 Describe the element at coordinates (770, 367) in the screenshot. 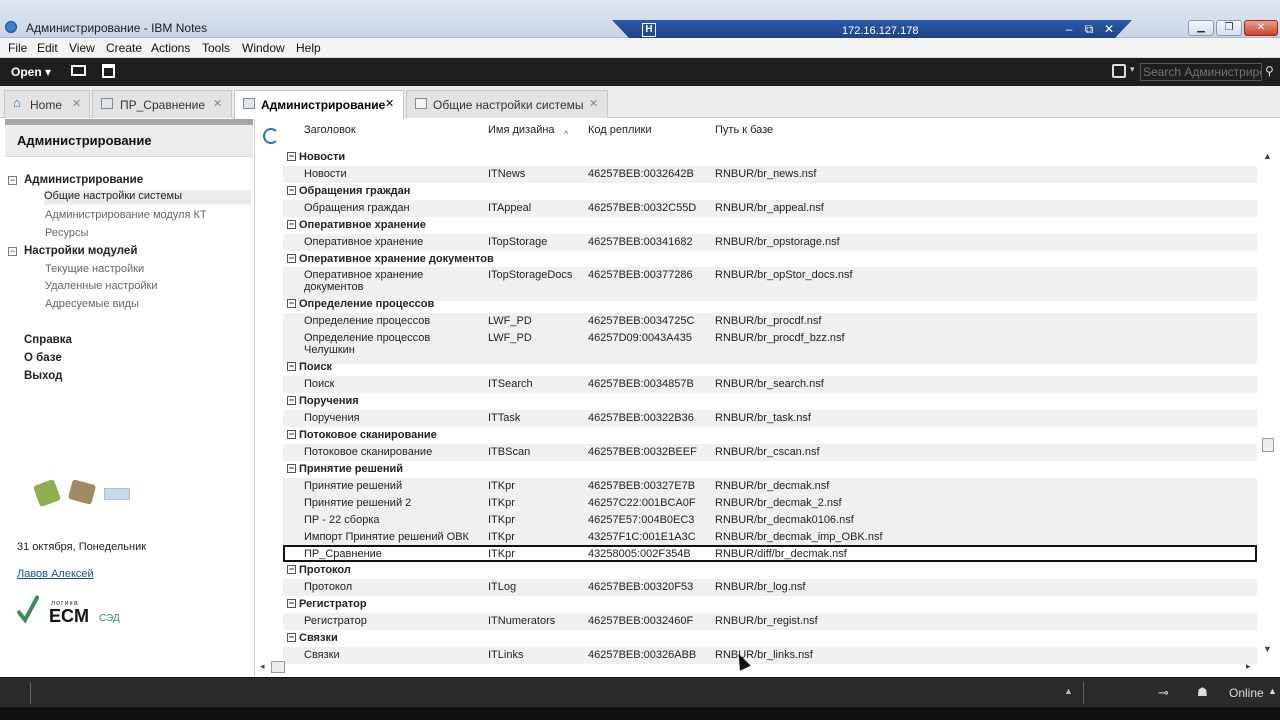

I see `category-row: − Поиск` at that location.